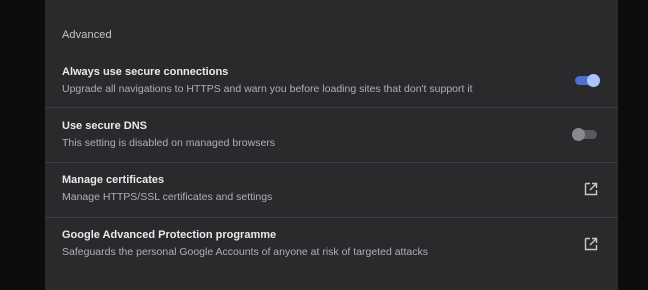 This screenshot has height=290, width=648. What do you see at coordinates (113, 180) in the screenshot?
I see `setting-title: Manage certificates` at bounding box center [113, 180].